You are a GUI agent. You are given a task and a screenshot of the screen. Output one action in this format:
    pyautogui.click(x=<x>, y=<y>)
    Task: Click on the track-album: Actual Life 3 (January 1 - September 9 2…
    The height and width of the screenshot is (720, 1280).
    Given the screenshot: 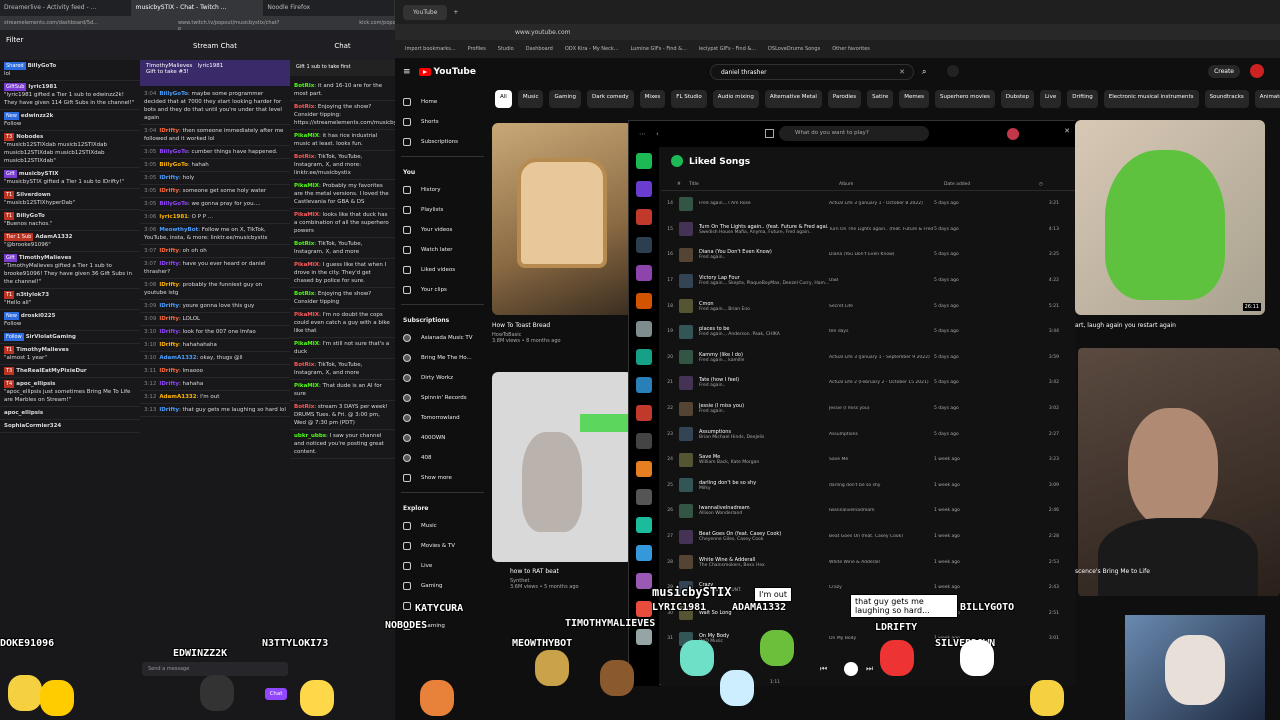 What is the action you would take?
    pyautogui.click(x=881, y=357)
    